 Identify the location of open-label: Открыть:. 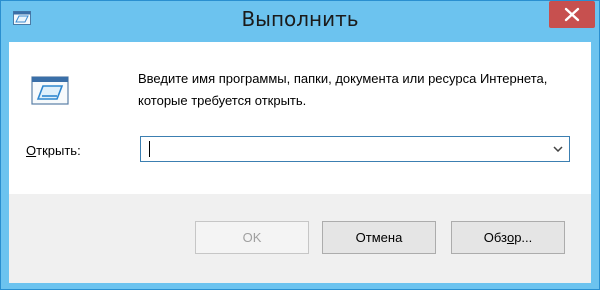
(53, 150).